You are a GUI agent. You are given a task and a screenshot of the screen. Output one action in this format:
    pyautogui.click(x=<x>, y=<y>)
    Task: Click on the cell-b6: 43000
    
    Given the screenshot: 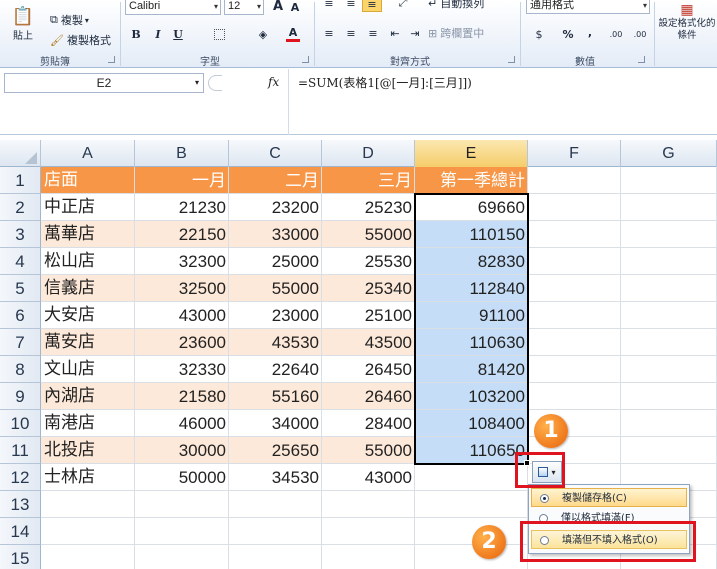 What is the action you would take?
    pyautogui.click(x=182, y=315)
    